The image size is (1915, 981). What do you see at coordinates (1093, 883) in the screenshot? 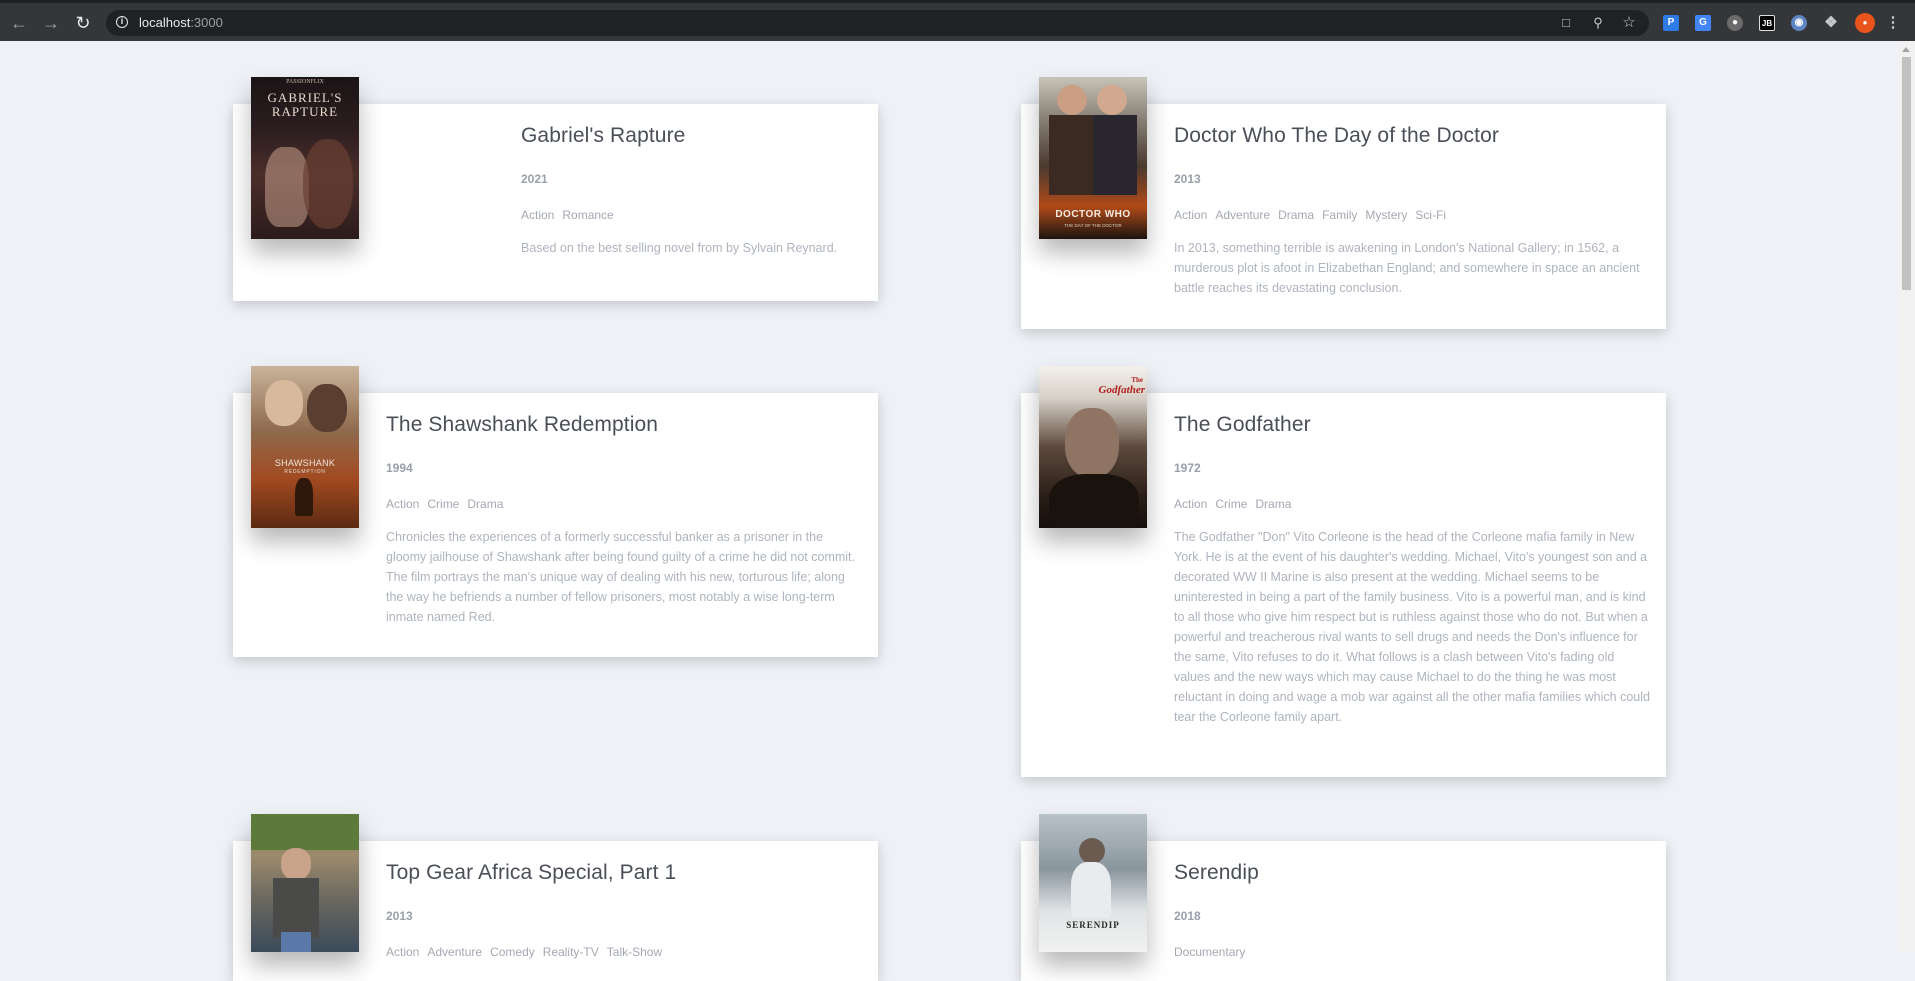
I see `movie-poster: SERENDIP` at bounding box center [1093, 883].